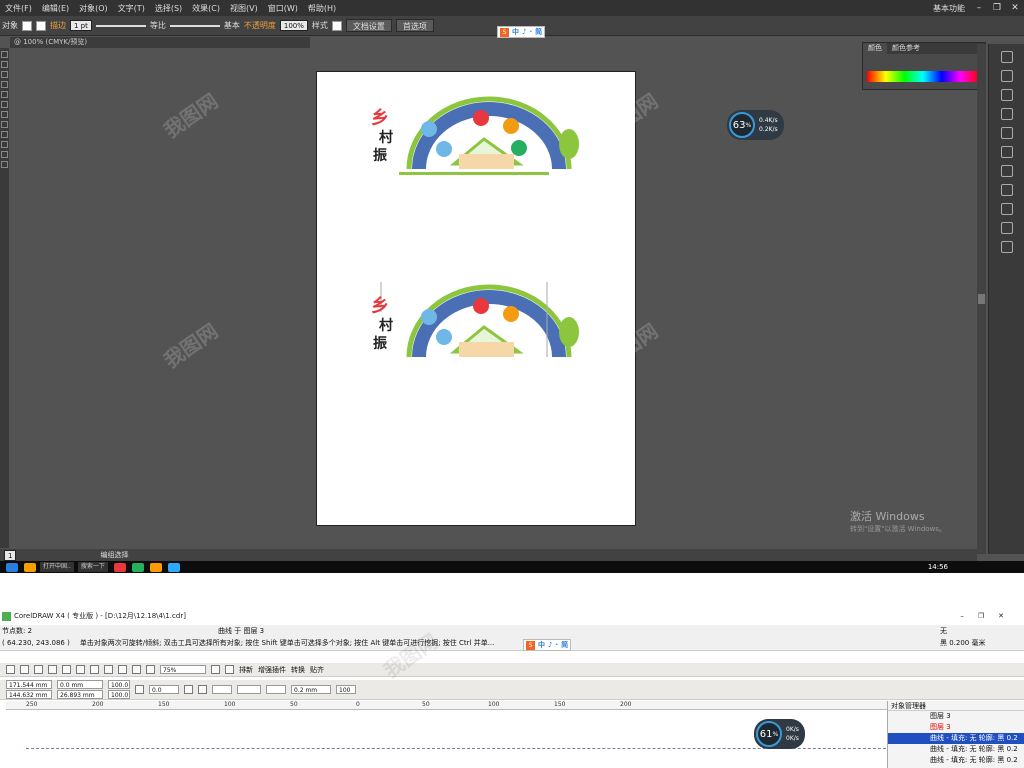 The height and width of the screenshot is (768, 1024). Describe the element at coordinates (368, 25) in the screenshot. I see `doc-setup-button: 文档设置` at that location.